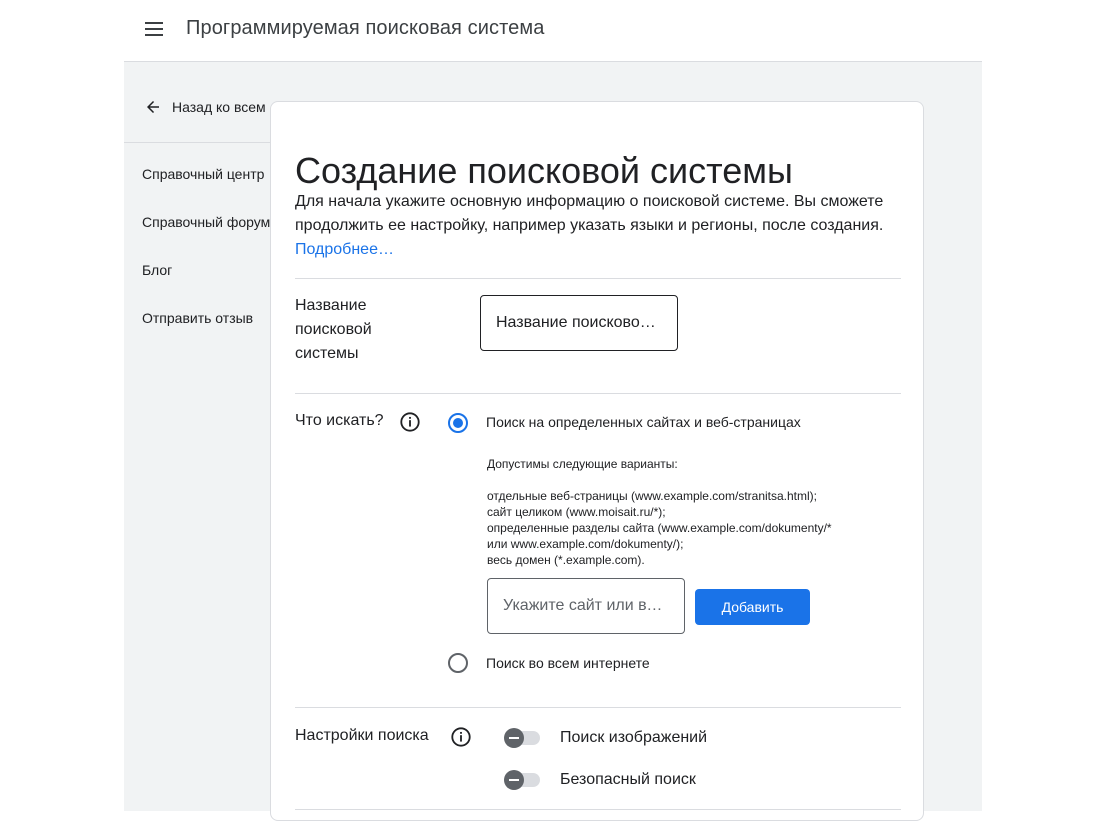  I want to click on radio-entire-web-label: Поиск во всем интернете, so click(568, 663).